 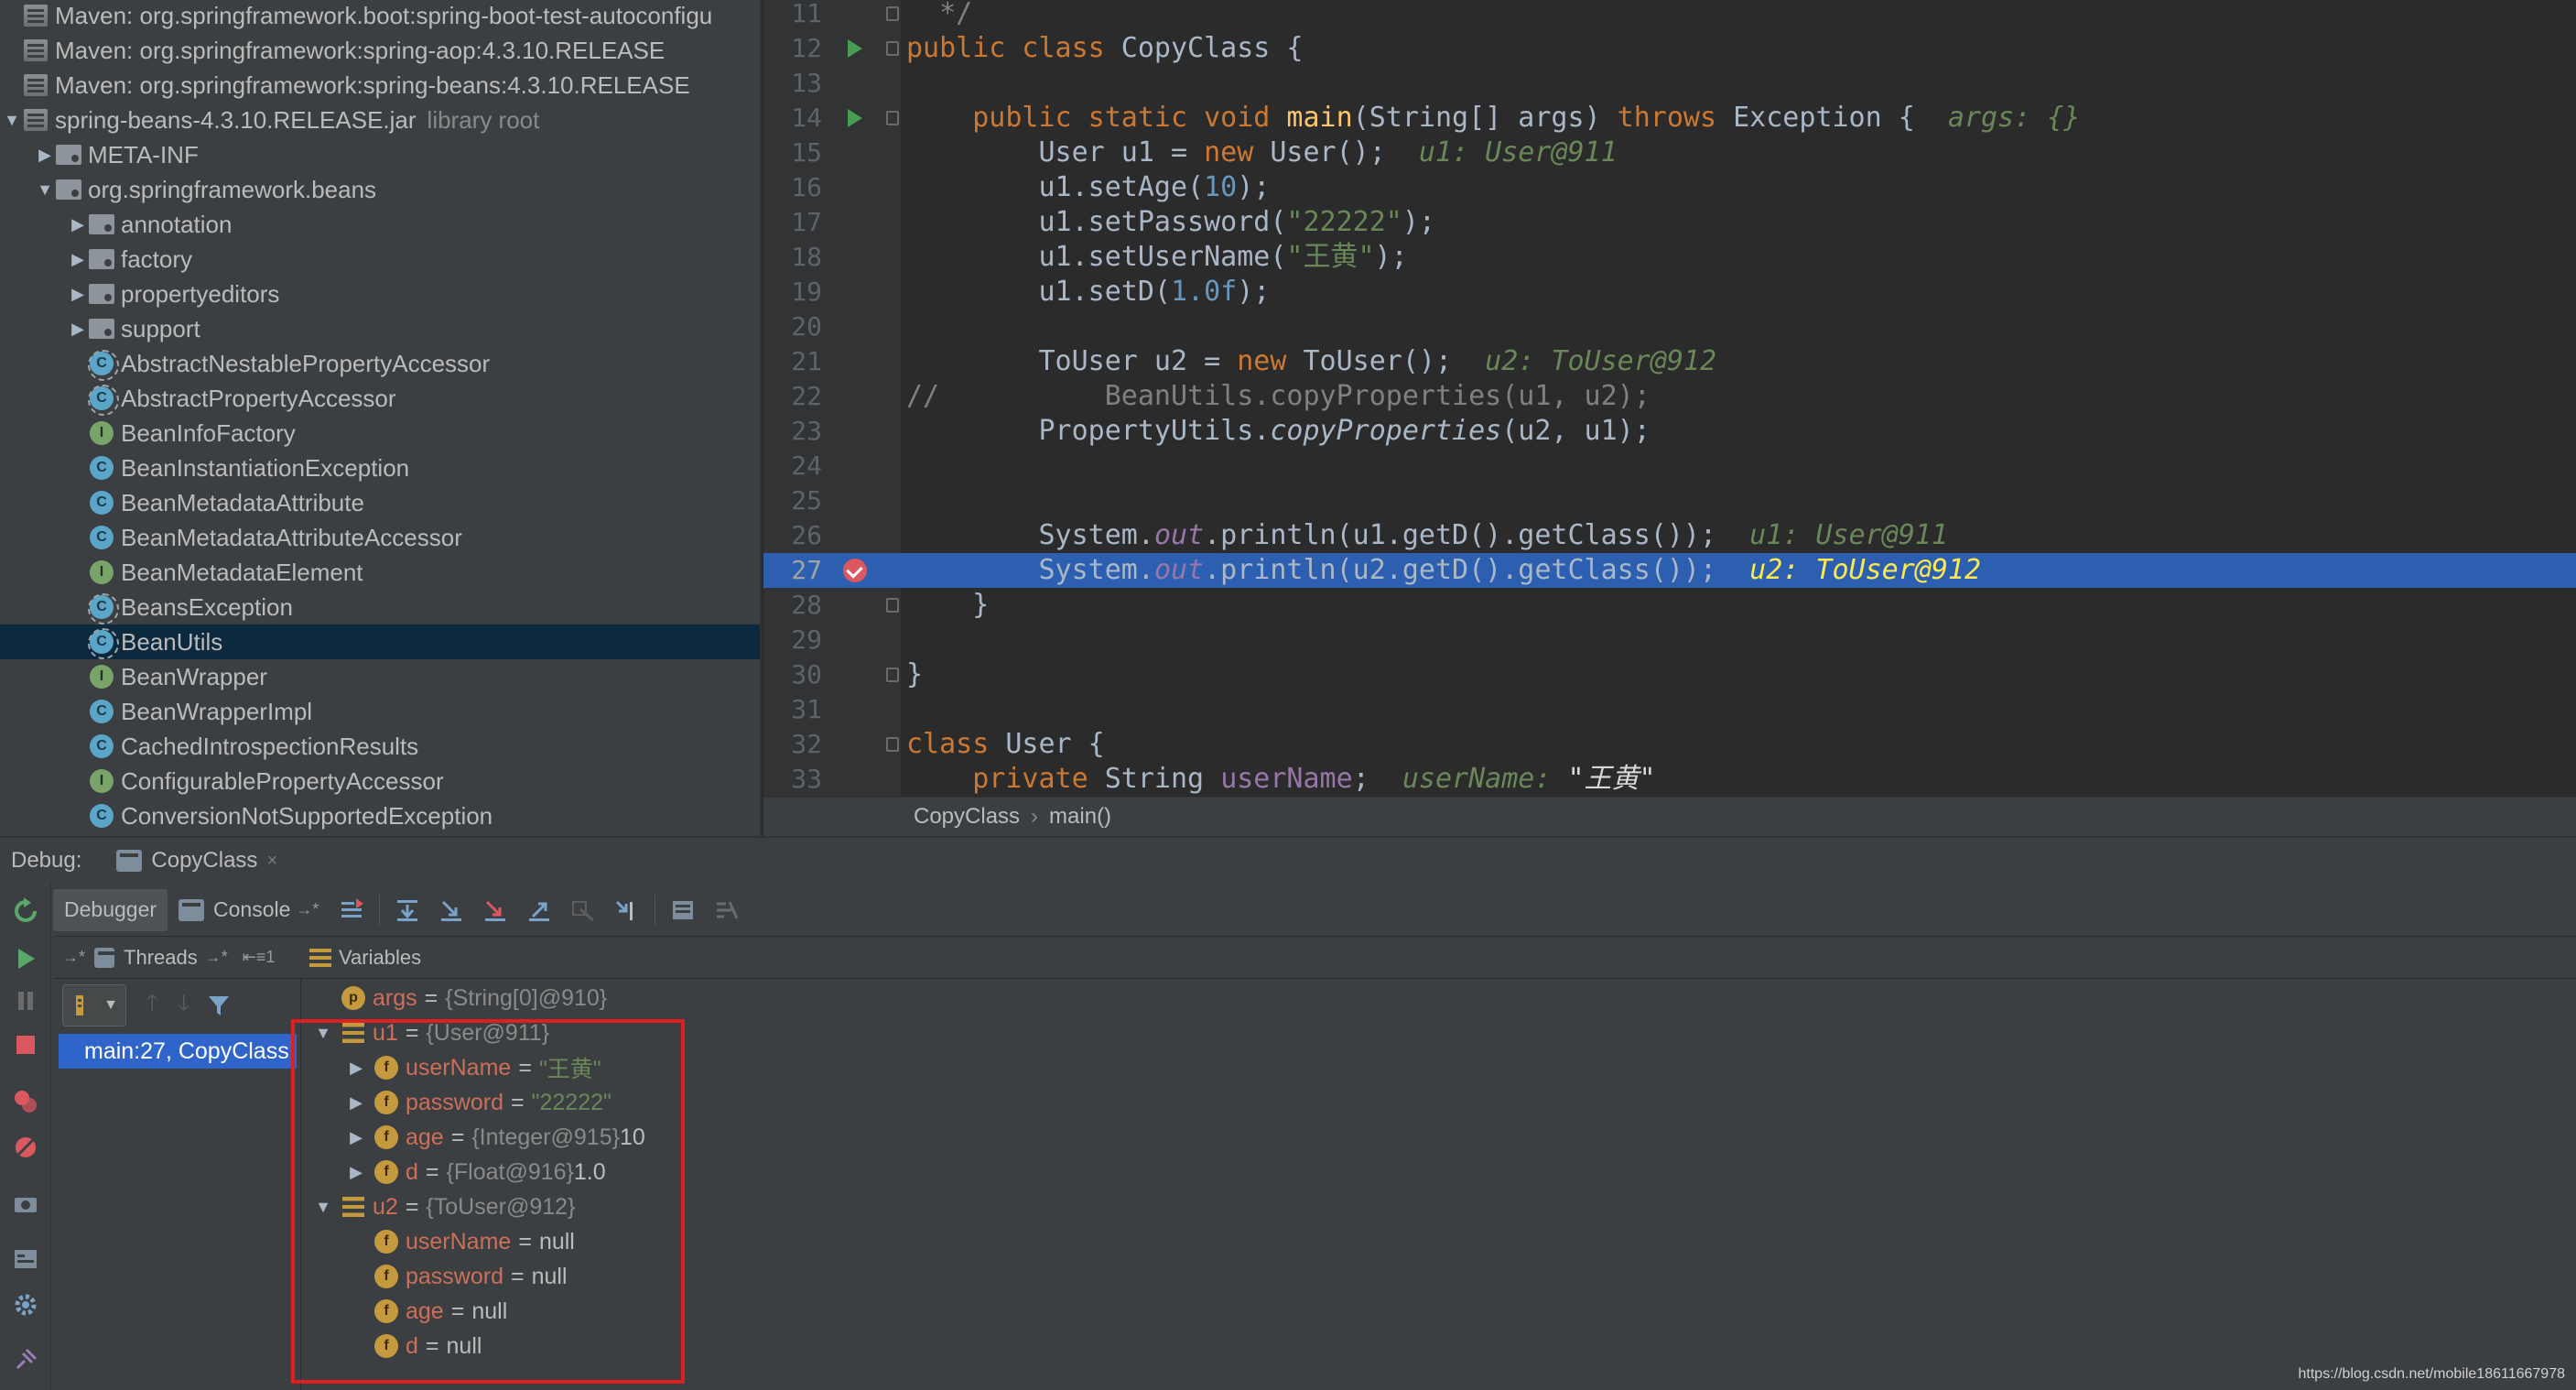 I want to click on resume-icon, so click(x=26, y=958).